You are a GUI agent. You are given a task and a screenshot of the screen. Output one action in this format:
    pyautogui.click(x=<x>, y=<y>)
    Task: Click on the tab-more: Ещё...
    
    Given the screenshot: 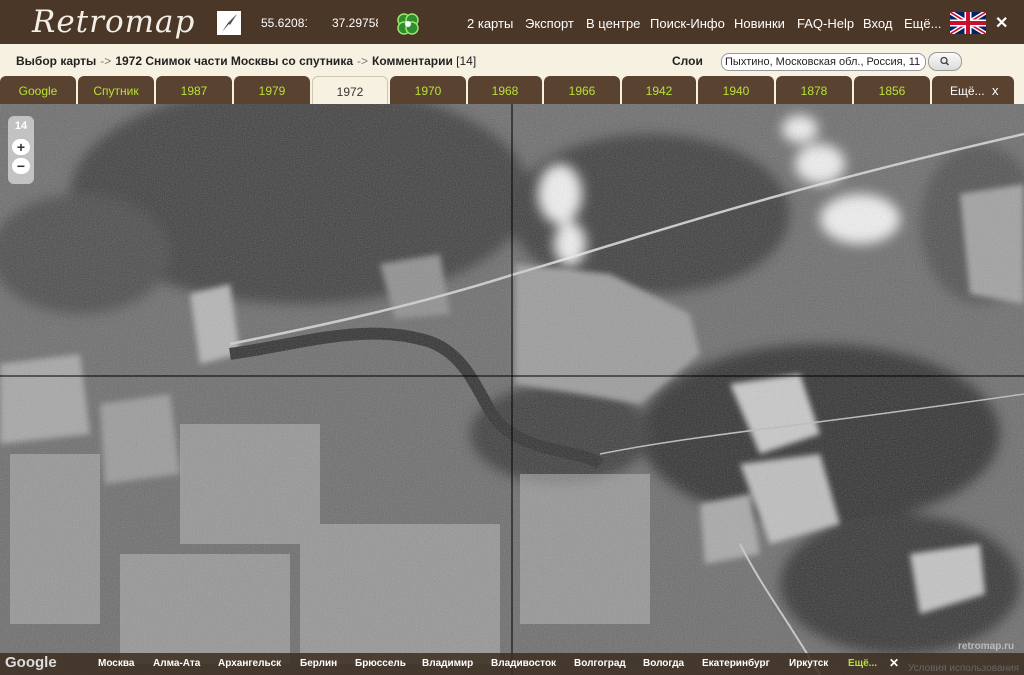 What is the action you would take?
    pyautogui.click(x=973, y=90)
    